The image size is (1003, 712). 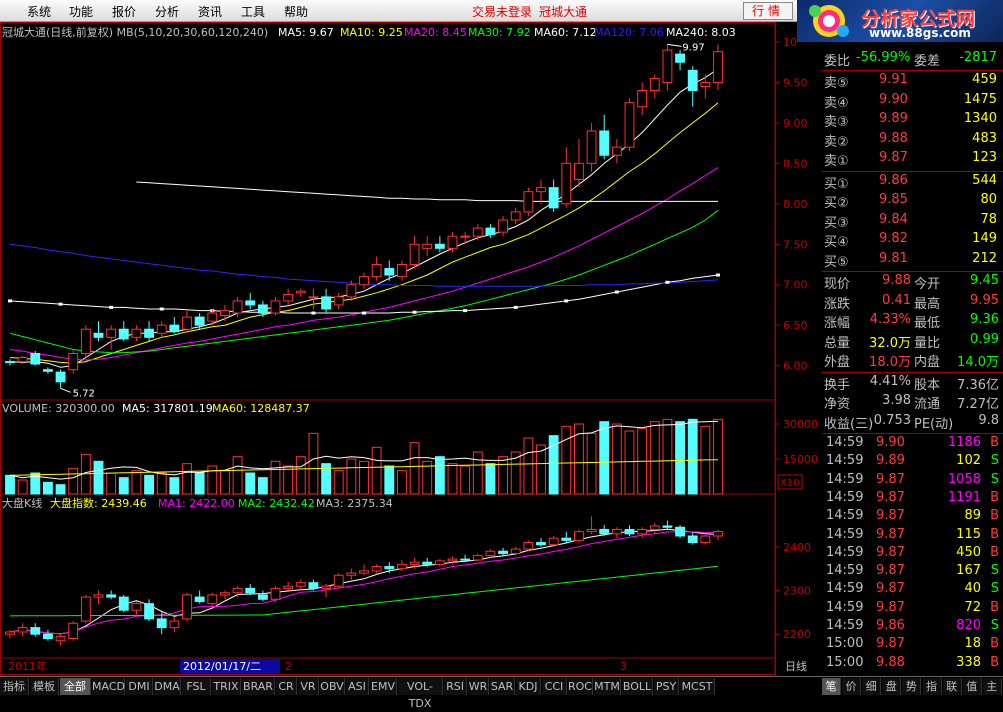 I want to click on side-tab: 盘, so click(x=892, y=686).